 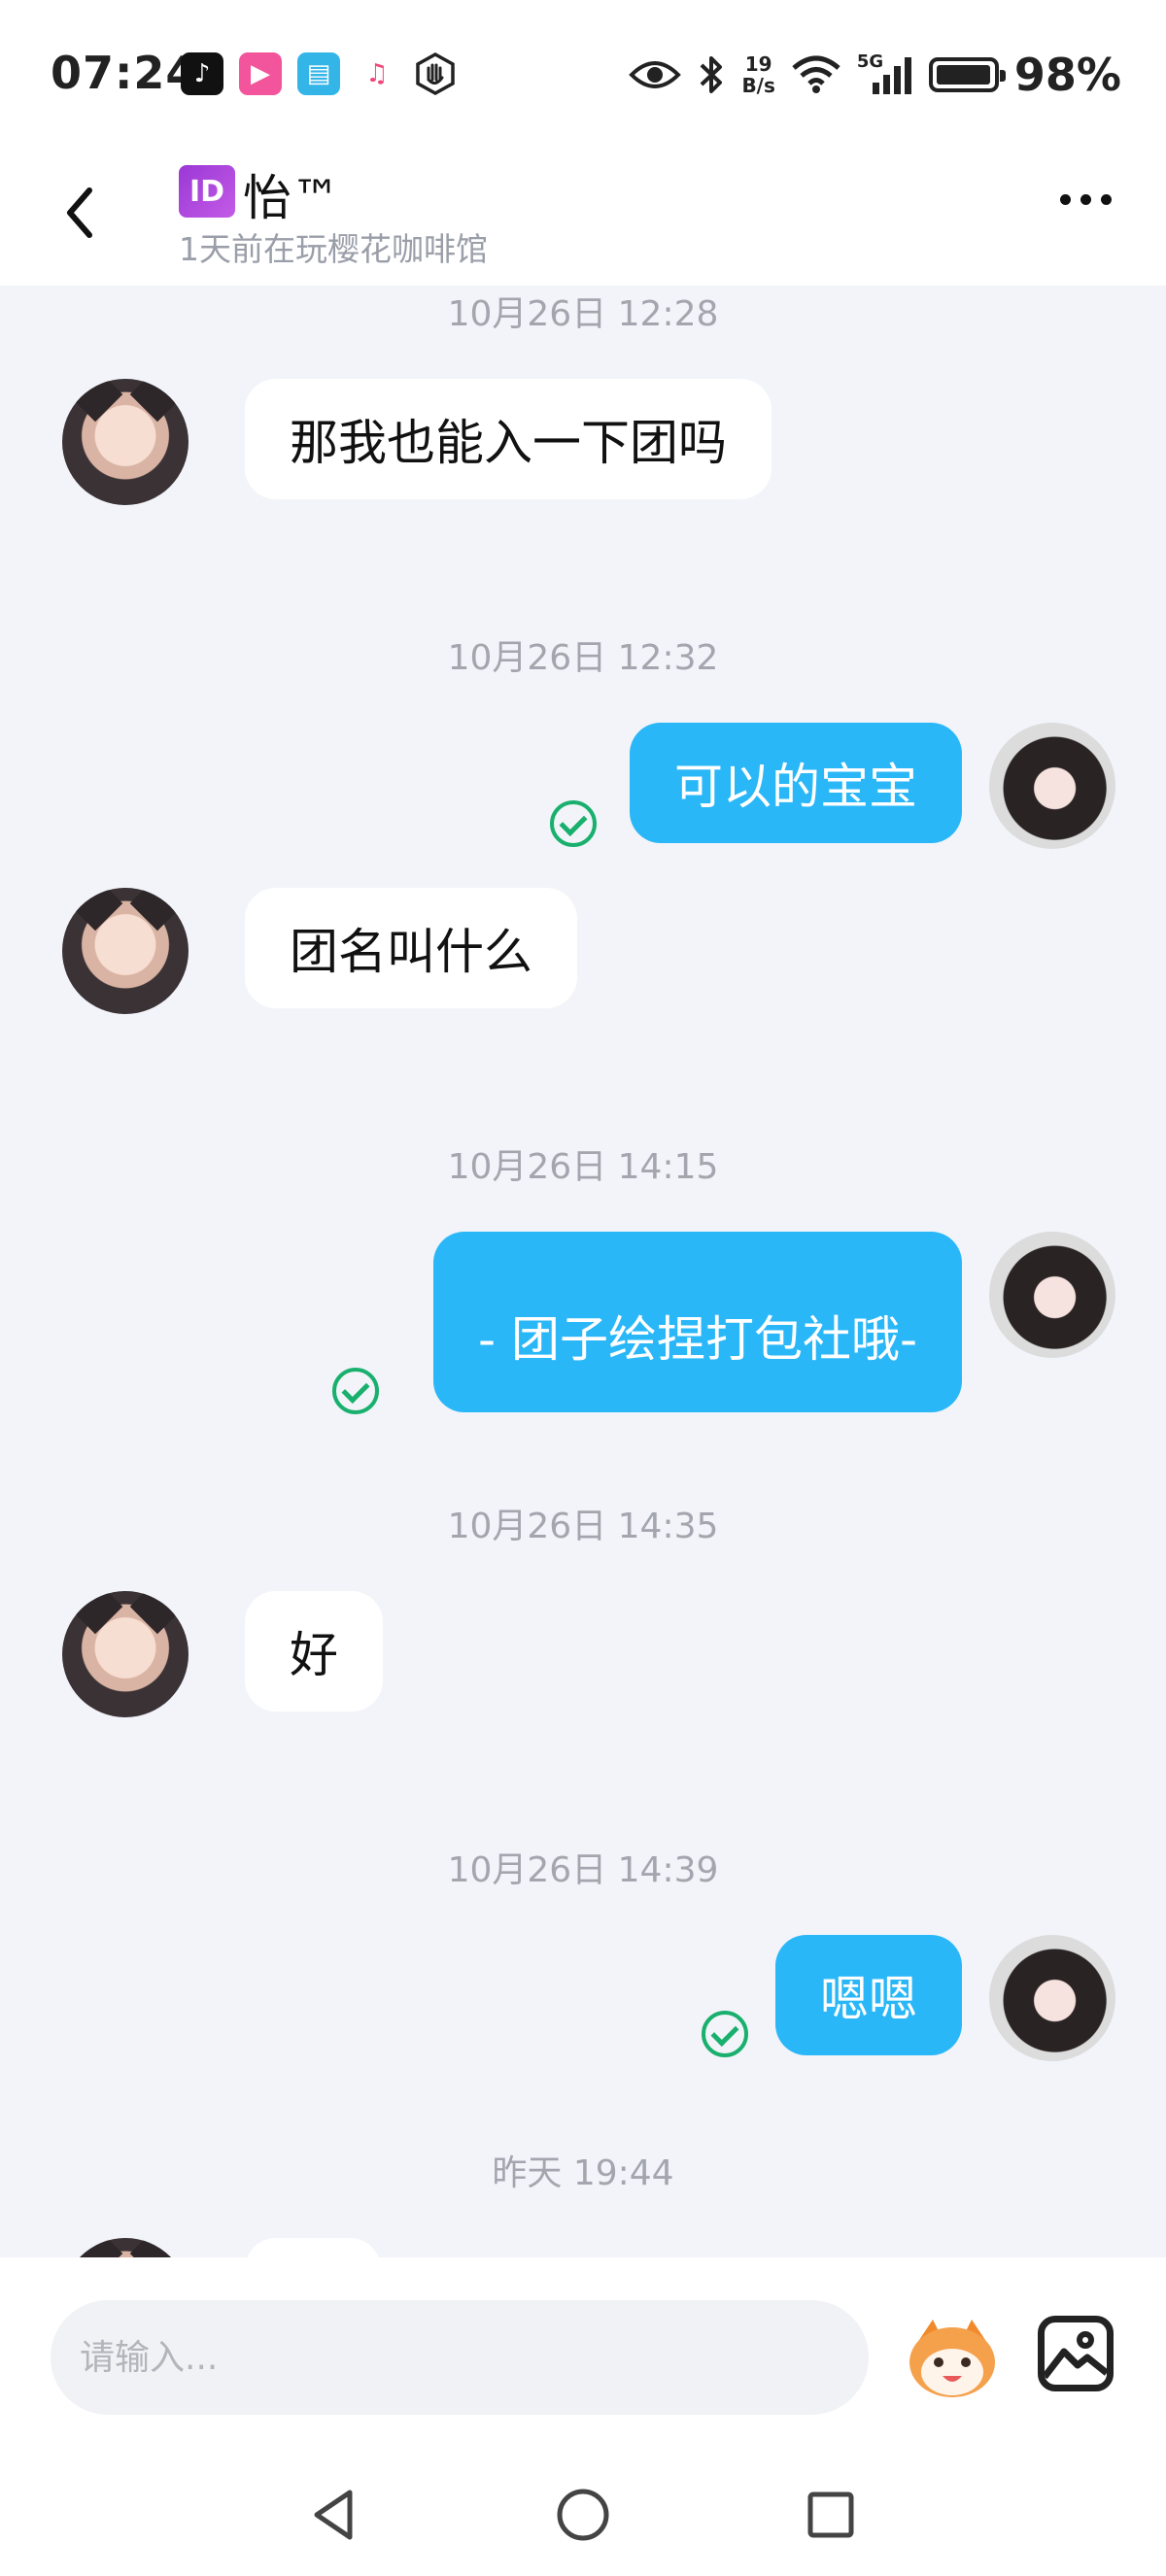 I want to click on bluetooth-icon, so click(x=712, y=74).